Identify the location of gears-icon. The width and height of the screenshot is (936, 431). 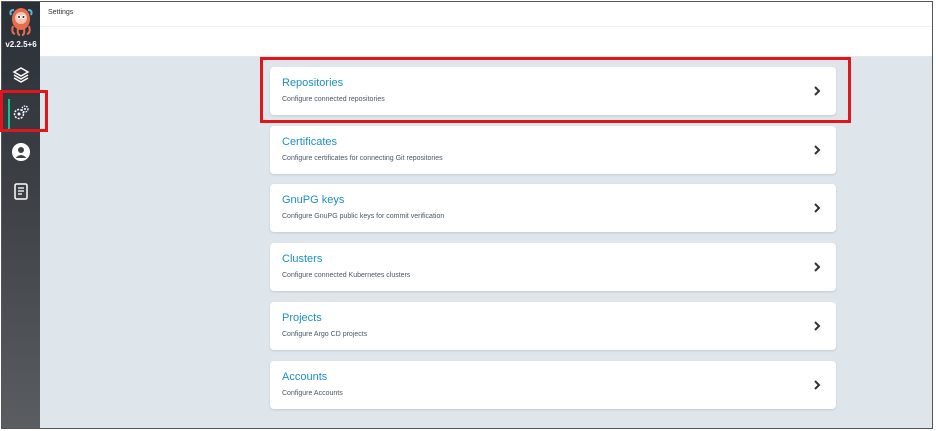
(21, 115).